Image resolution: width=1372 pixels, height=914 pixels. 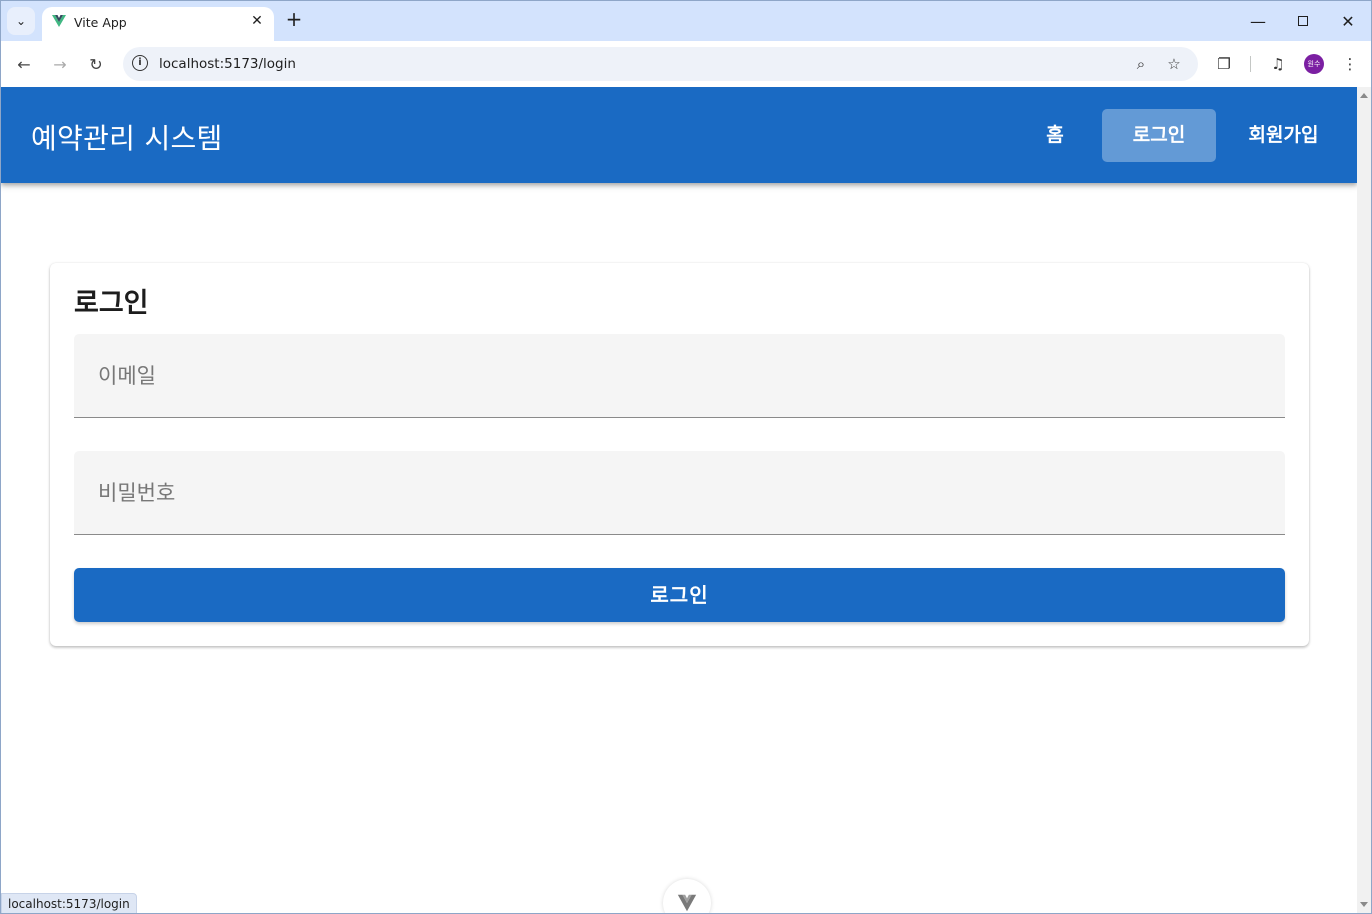 I want to click on tab-active: Vite App ✕, so click(x=158, y=24).